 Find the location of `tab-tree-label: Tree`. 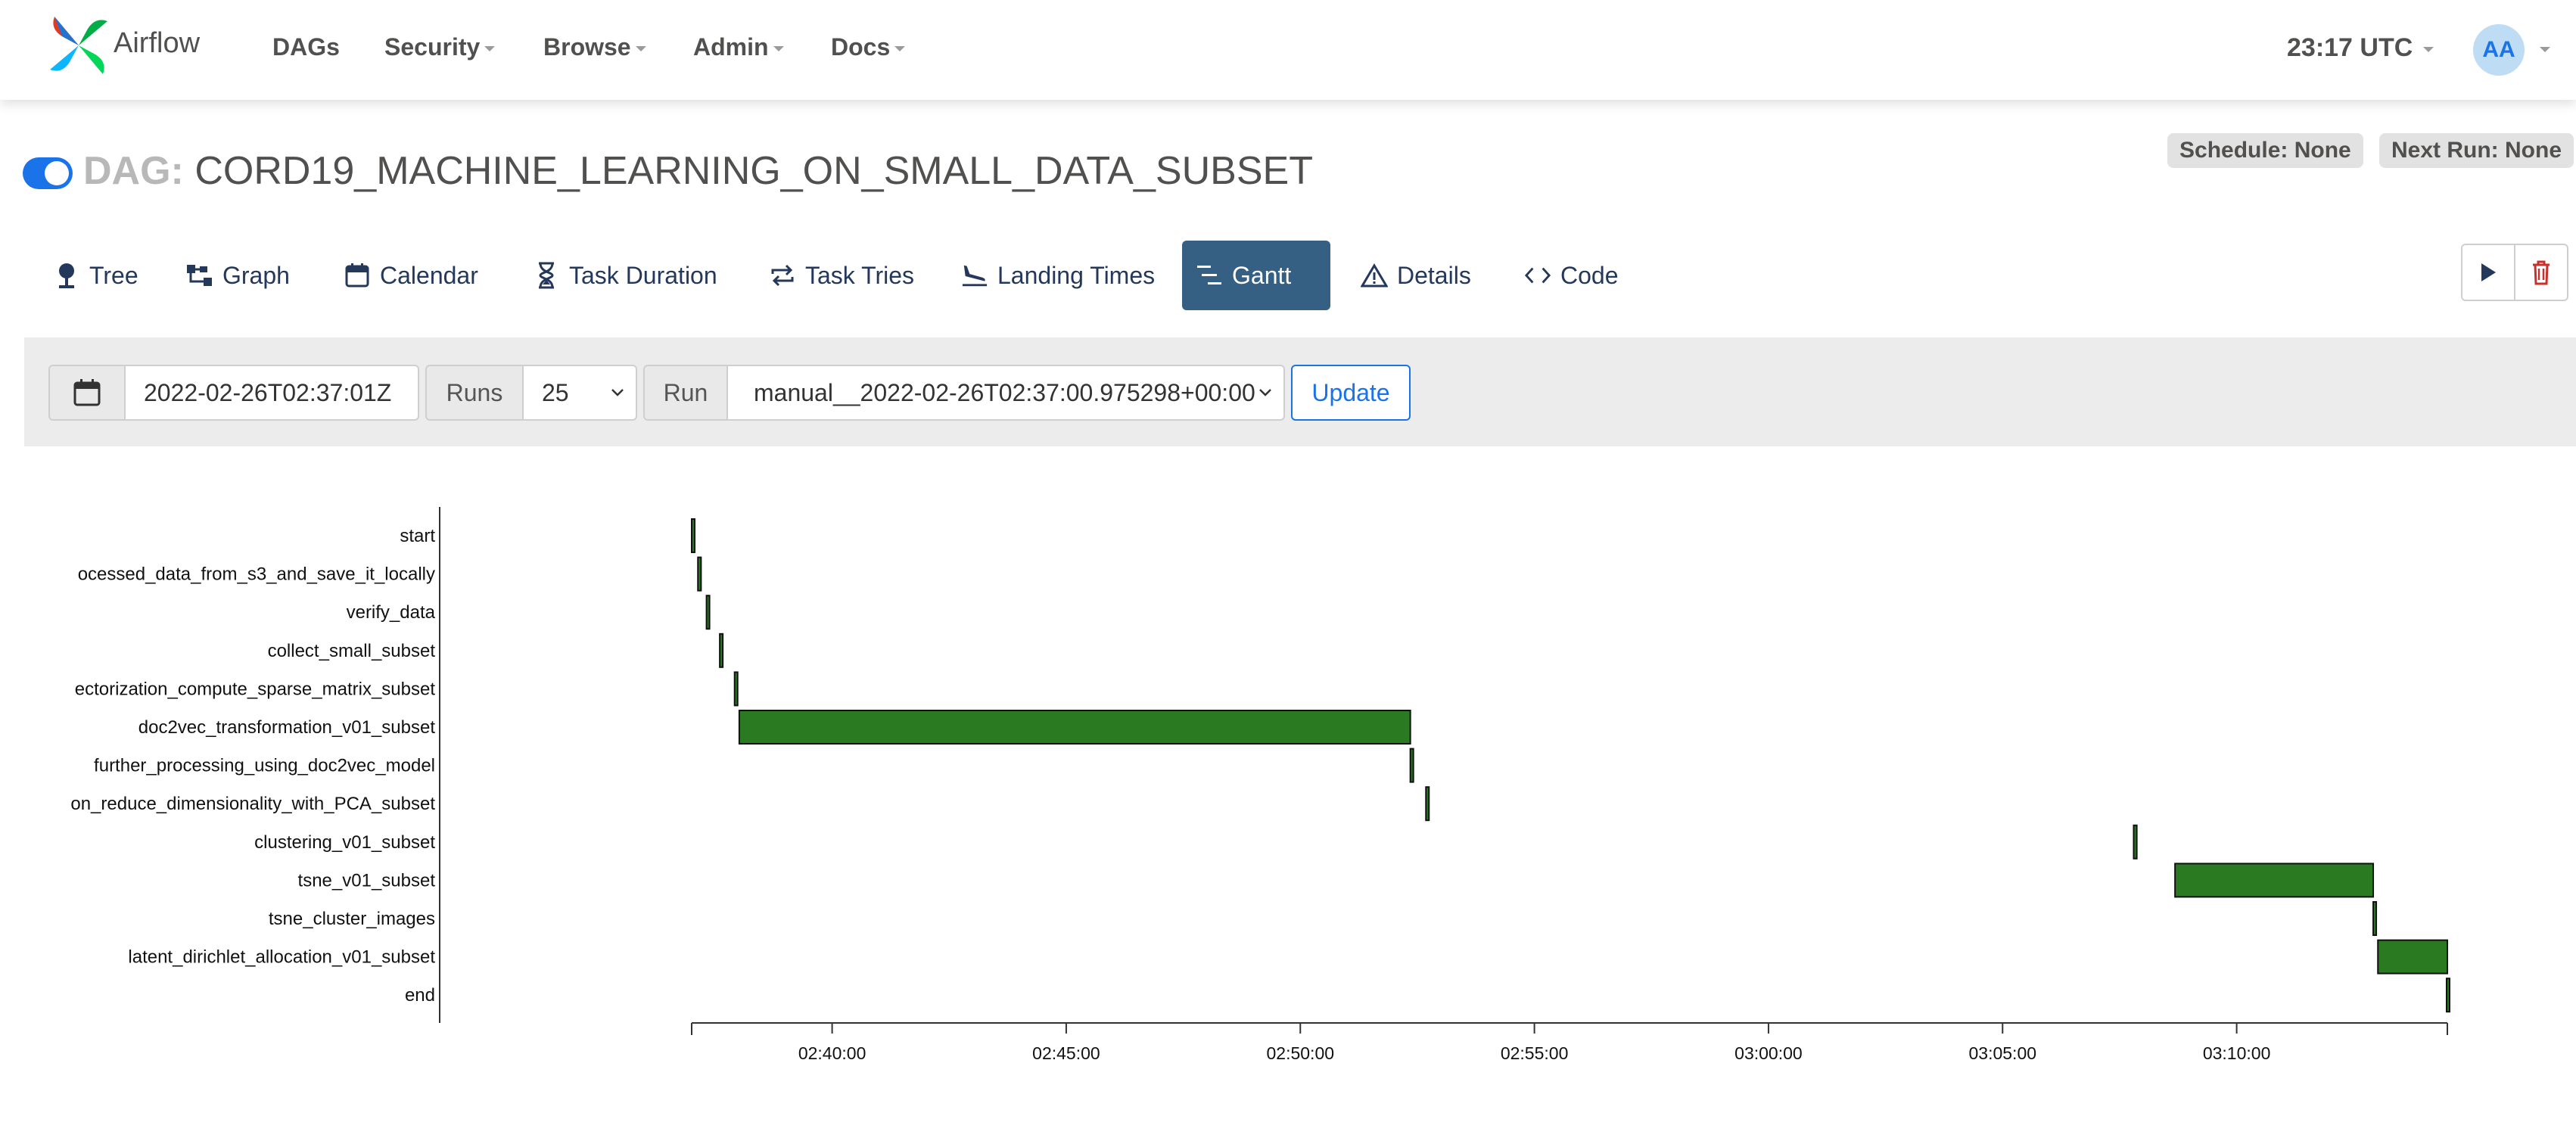

tab-tree-label: Tree is located at coordinates (114, 275).